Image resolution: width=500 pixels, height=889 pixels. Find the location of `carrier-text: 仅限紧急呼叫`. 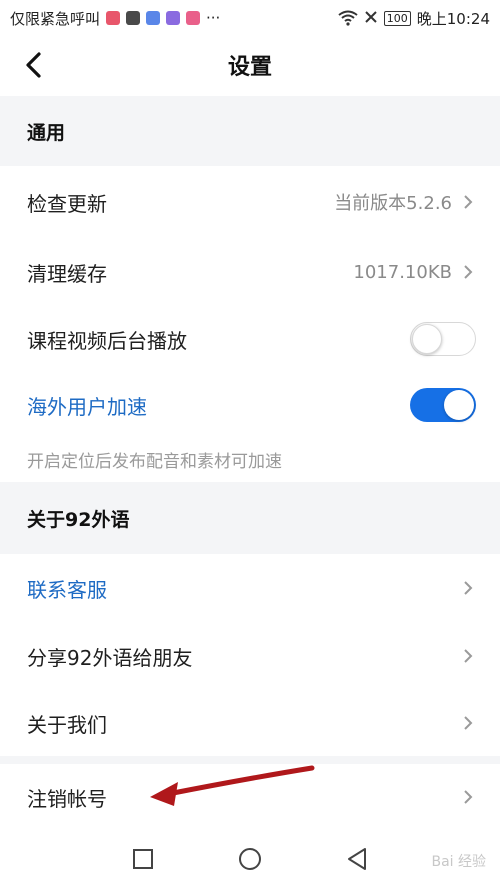

carrier-text: 仅限紧急呼叫 is located at coordinates (55, 18).